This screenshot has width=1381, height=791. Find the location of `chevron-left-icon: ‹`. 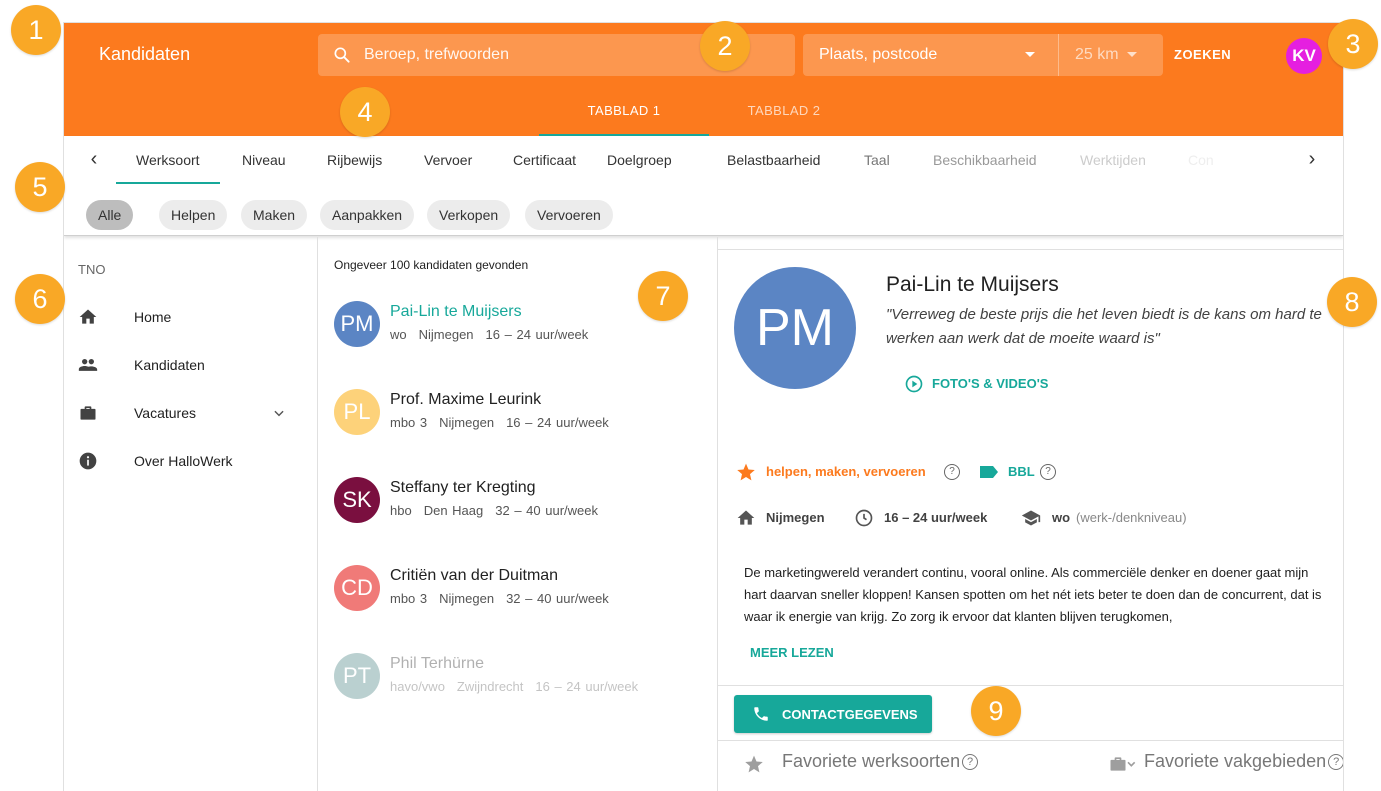

chevron-left-icon: ‹ is located at coordinates (94, 159).